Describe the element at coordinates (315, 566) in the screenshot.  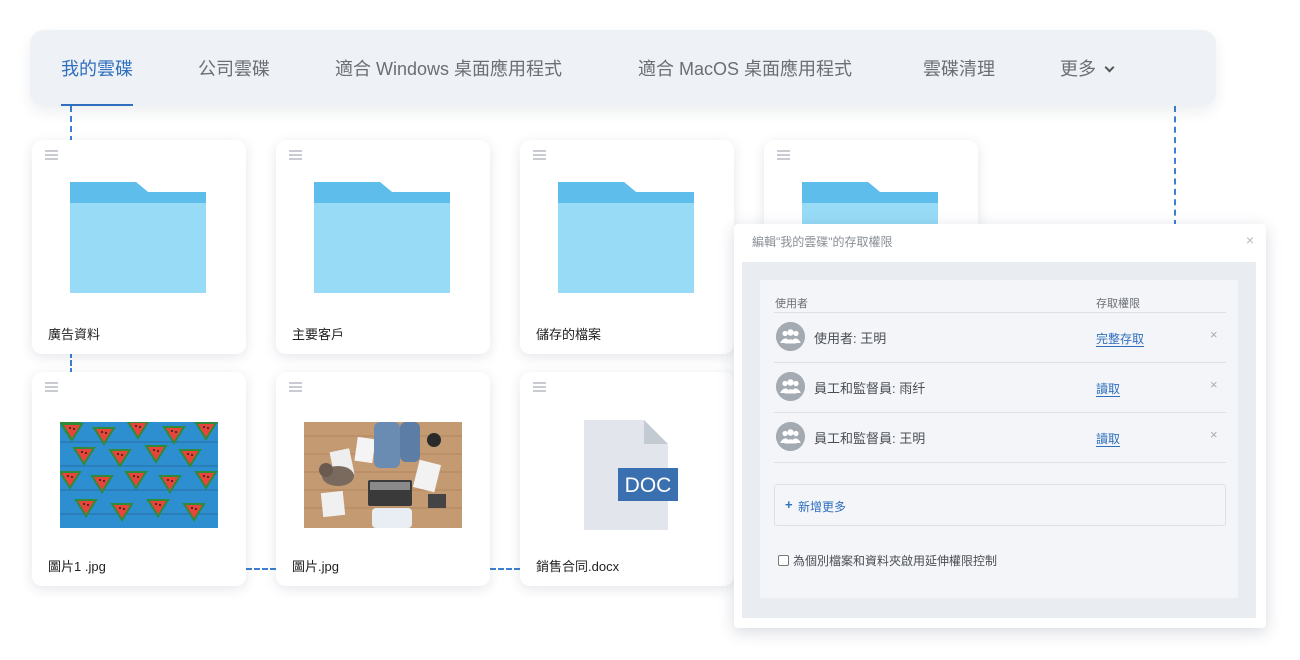
I see `item-name: 圖片.jpg` at that location.